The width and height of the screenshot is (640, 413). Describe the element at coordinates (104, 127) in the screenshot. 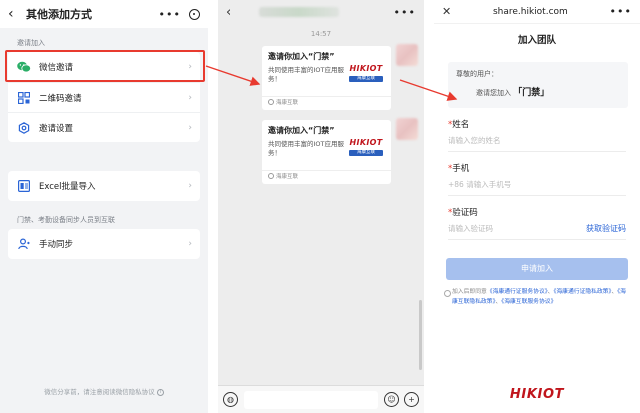

I see `row-invite-settings: 邀请设置 ›` at that location.